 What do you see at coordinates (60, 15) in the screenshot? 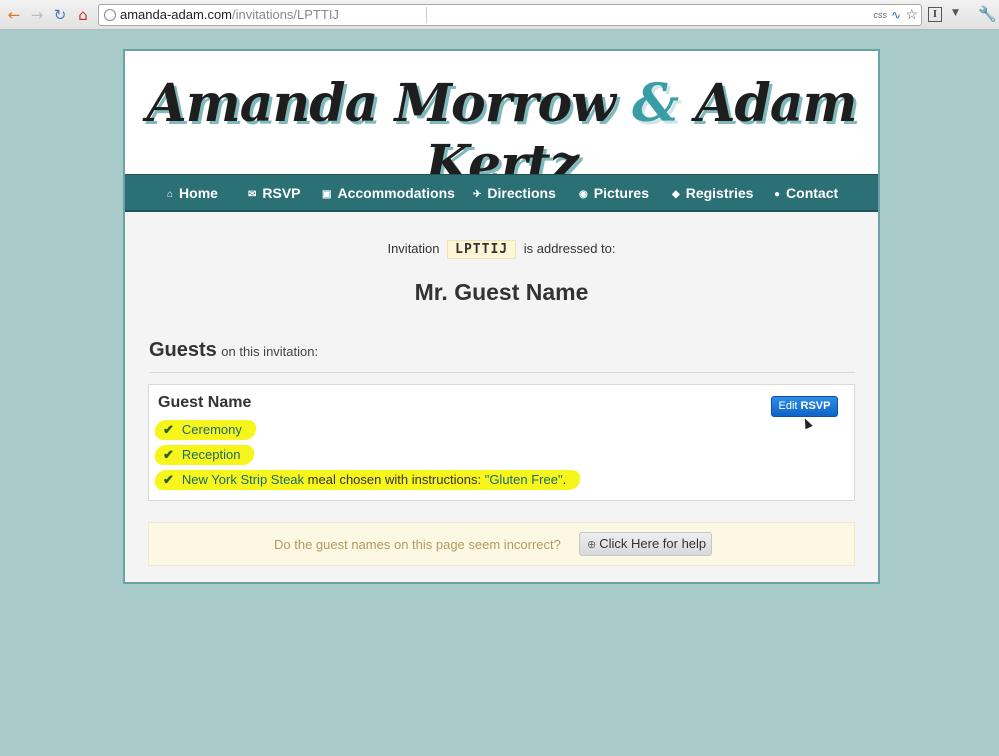
I see `reload-icon: ↻` at bounding box center [60, 15].